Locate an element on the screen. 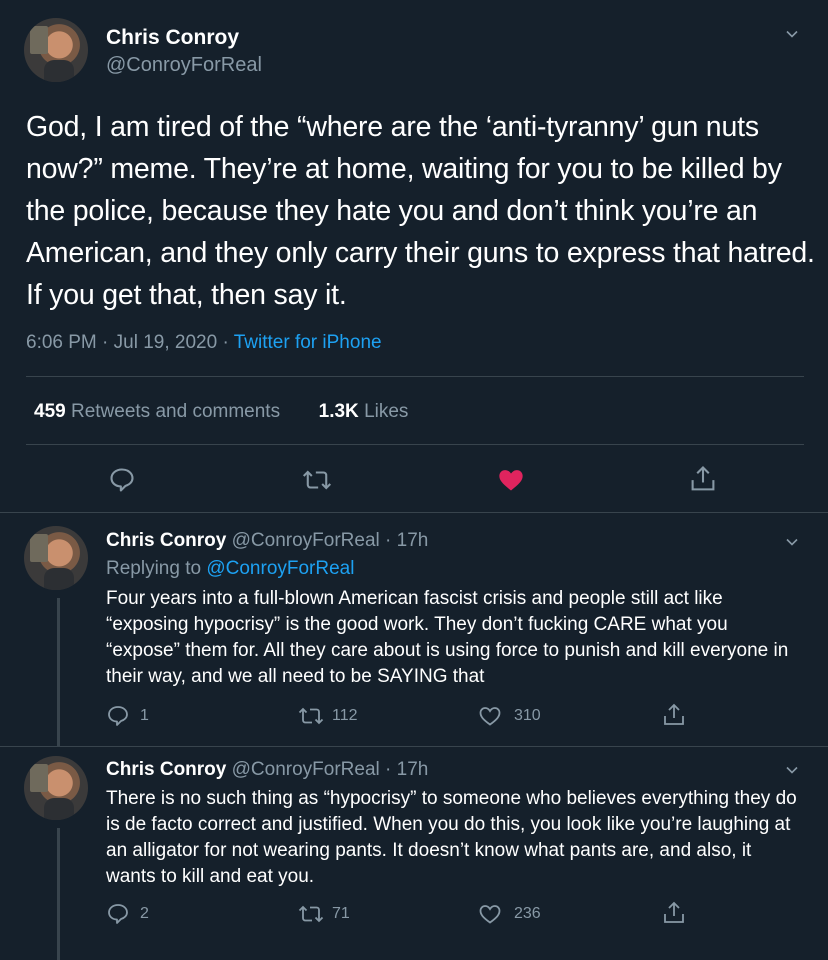 The image size is (828, 960). likes-label: Likes is located at coordinates (386, 411).